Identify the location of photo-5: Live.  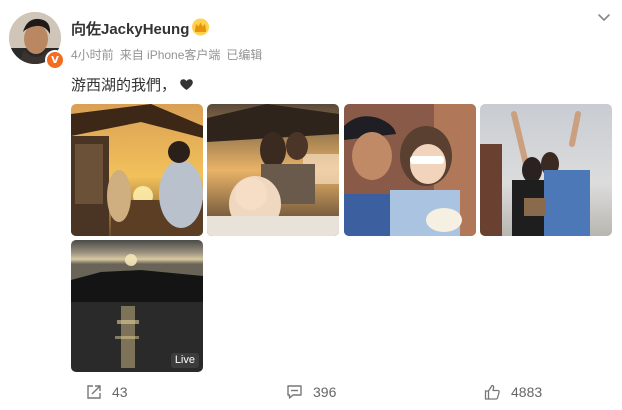
(137, 306).